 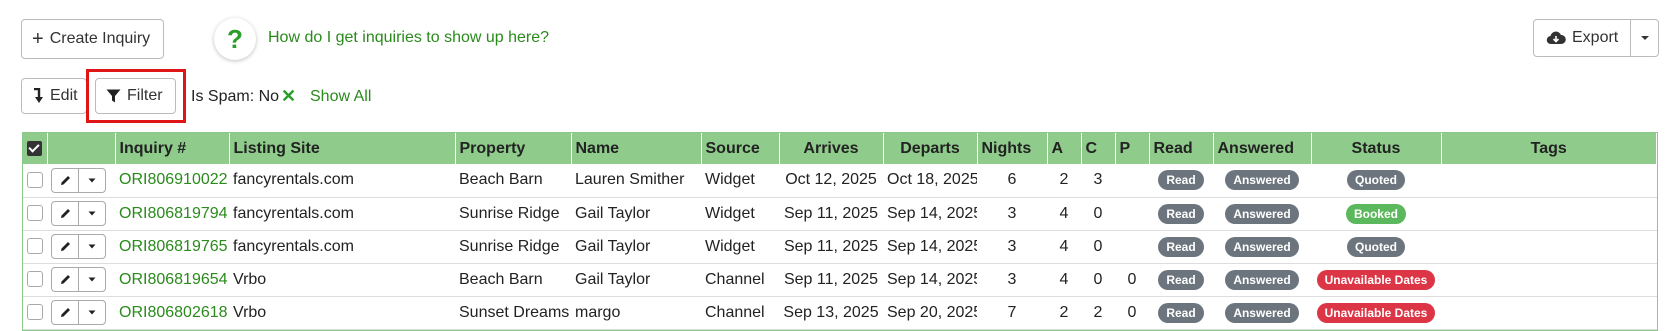 What do you see at coordinates (172, 148) in the screenshot?
I see `column-header: Inquiry #` at bounding box center [172, 148].